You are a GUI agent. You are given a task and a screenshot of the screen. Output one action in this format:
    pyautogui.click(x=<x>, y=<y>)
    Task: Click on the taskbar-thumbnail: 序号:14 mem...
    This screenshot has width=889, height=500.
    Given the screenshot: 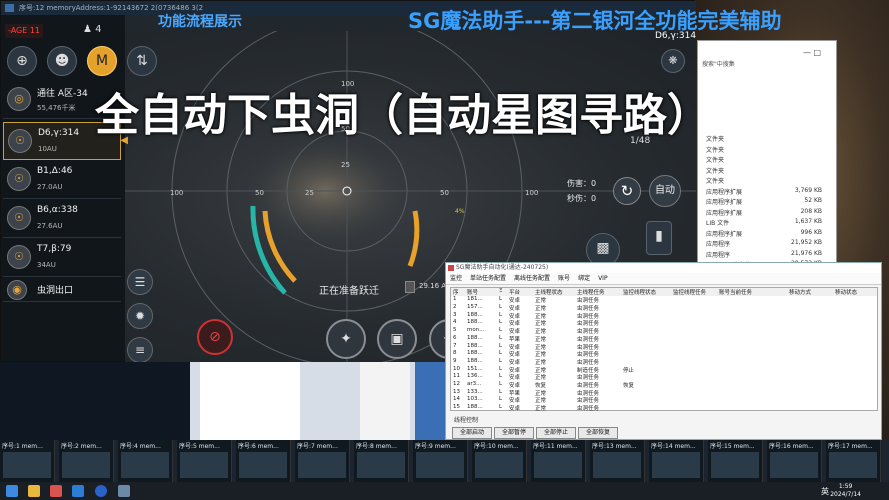 What is the action you would take?
    pyautogui.click(x=676, y=461)
    